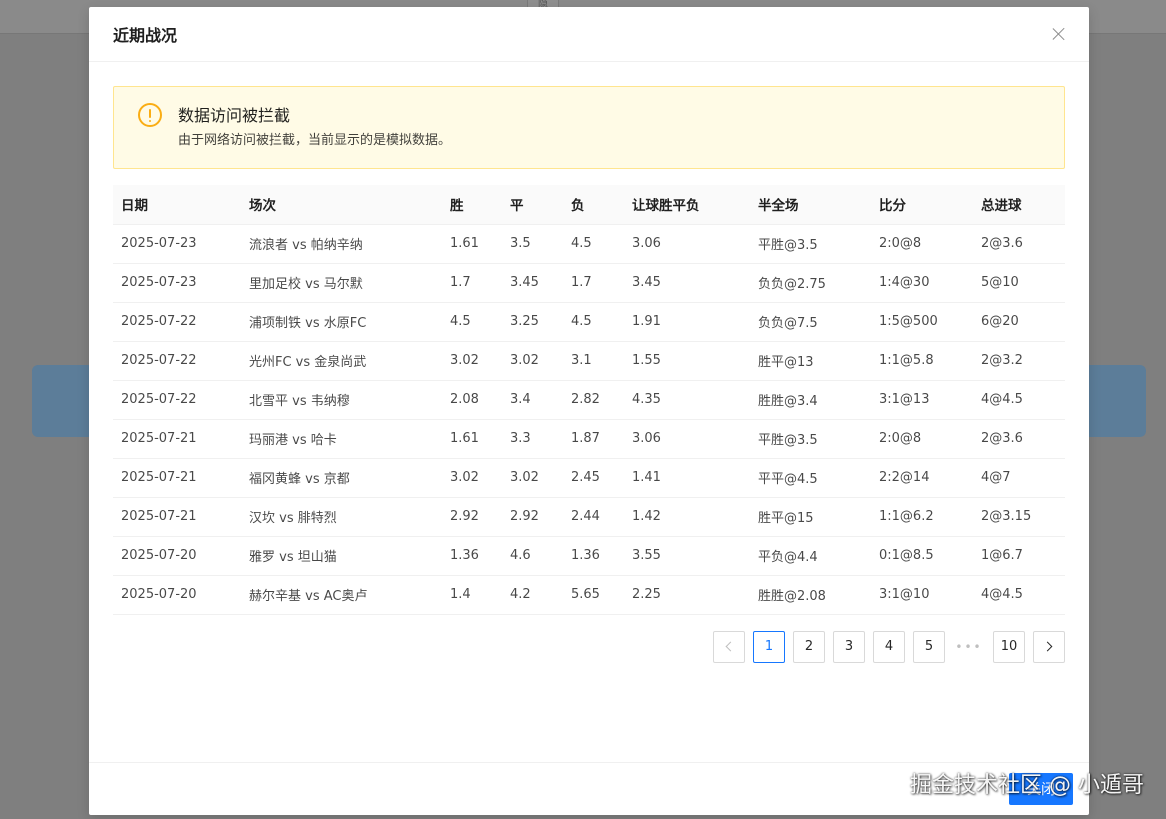 This screenshot has height=819, width=1166. What do you see at coordinates (922, 400) in the screenshot?
I see `cell-score: 3:1@13` at bounding box center [922, 400].